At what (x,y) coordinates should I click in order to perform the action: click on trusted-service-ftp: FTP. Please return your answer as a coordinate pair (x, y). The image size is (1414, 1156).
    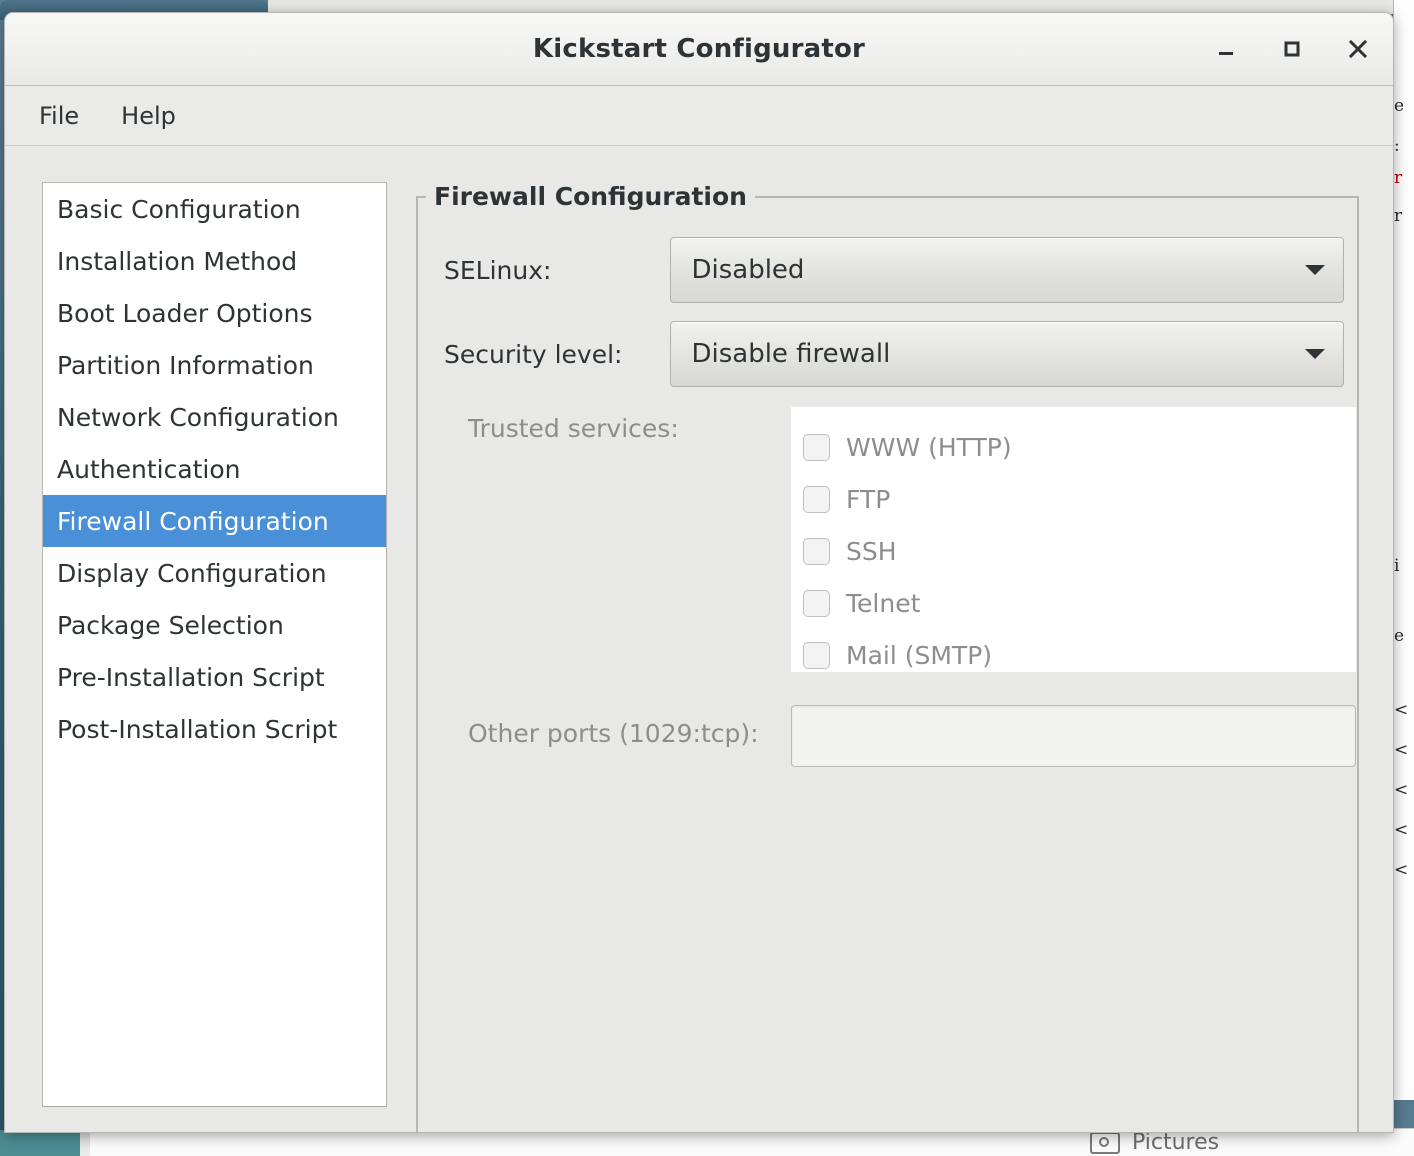
    Looking at the image, I should click on (1073, 499).